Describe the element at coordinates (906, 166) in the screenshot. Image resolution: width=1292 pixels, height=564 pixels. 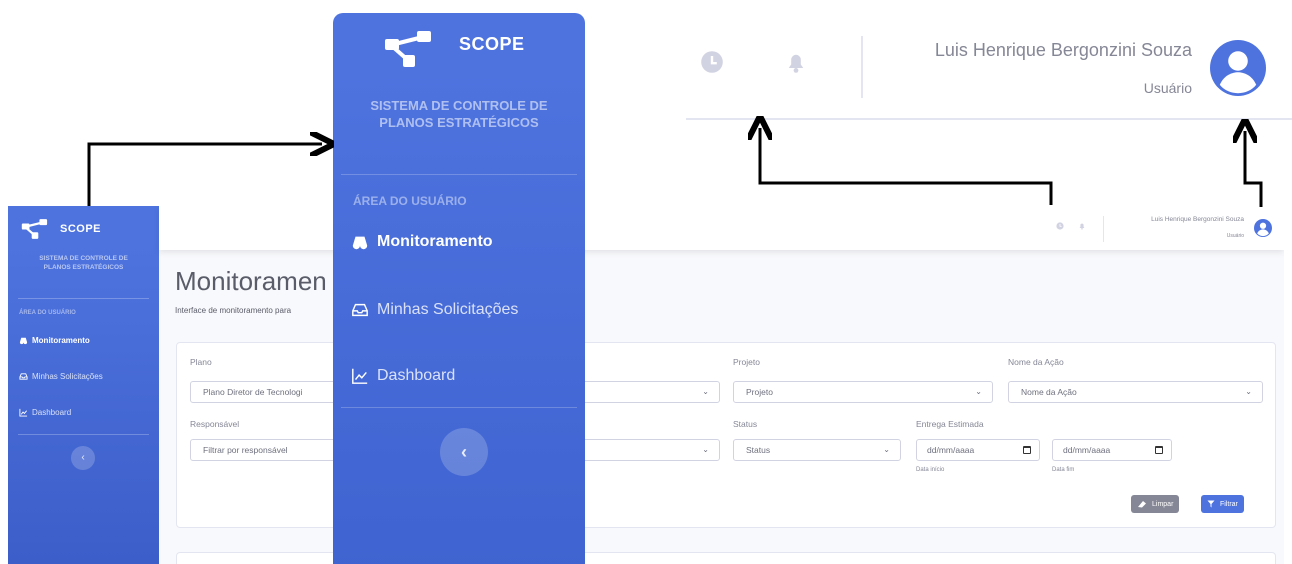
I see `arrow-icons-zoom` at that location.